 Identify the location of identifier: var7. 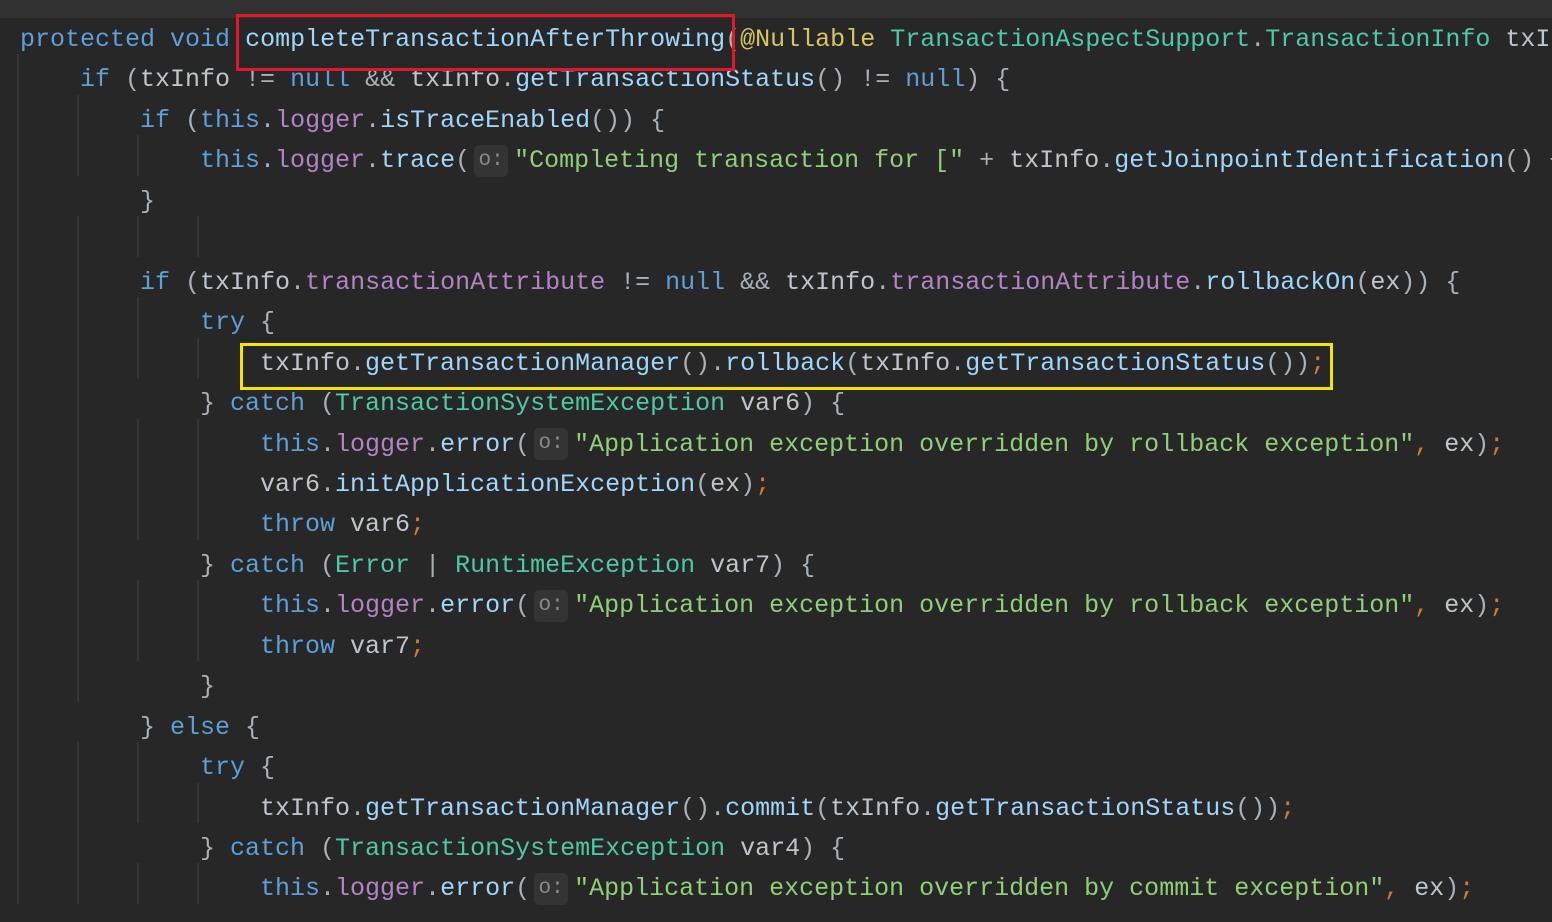
(733, 565).